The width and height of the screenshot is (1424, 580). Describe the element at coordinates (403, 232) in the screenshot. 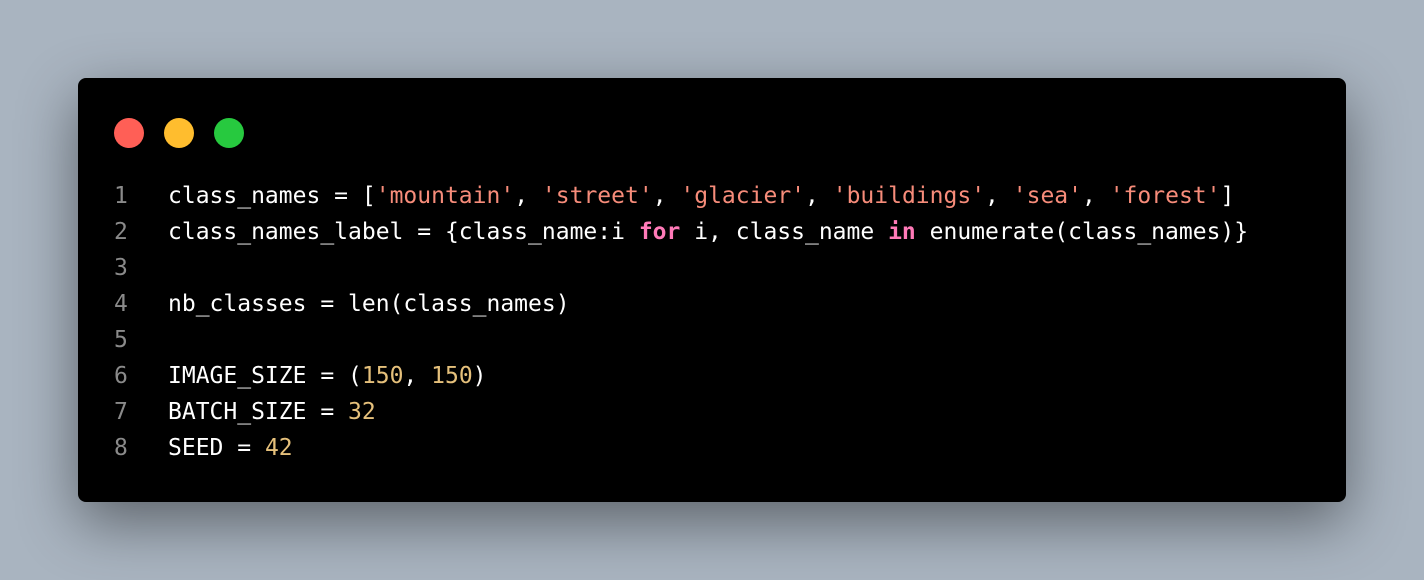

I see `code-text: class_names_label = {class_name:i` at that location.